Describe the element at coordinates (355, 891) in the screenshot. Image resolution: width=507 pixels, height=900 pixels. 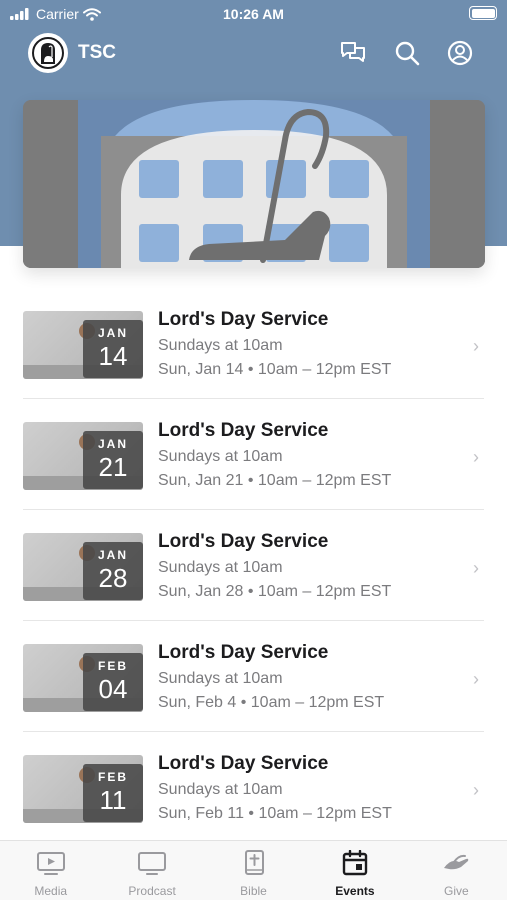
I see `tab-label: Events` at that location.